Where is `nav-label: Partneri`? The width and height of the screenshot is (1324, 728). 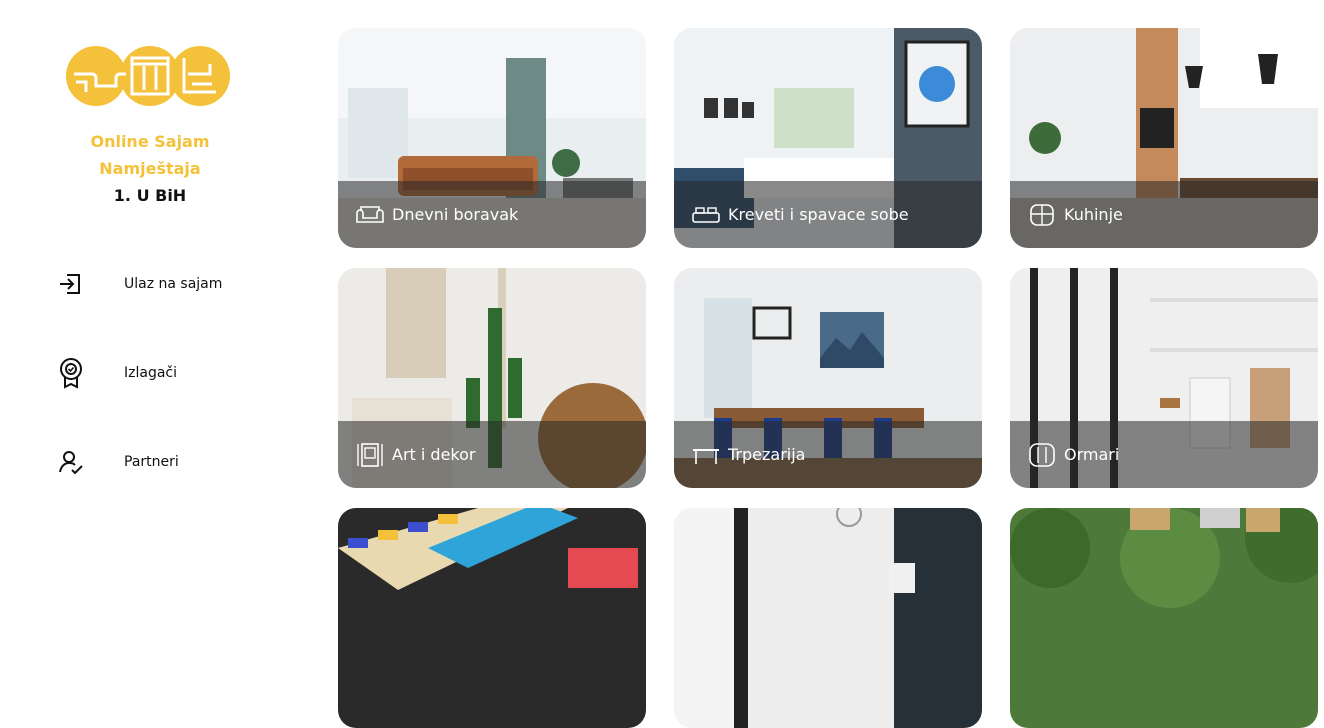 nav-label: Partneri is located at coordinates (151, 462).